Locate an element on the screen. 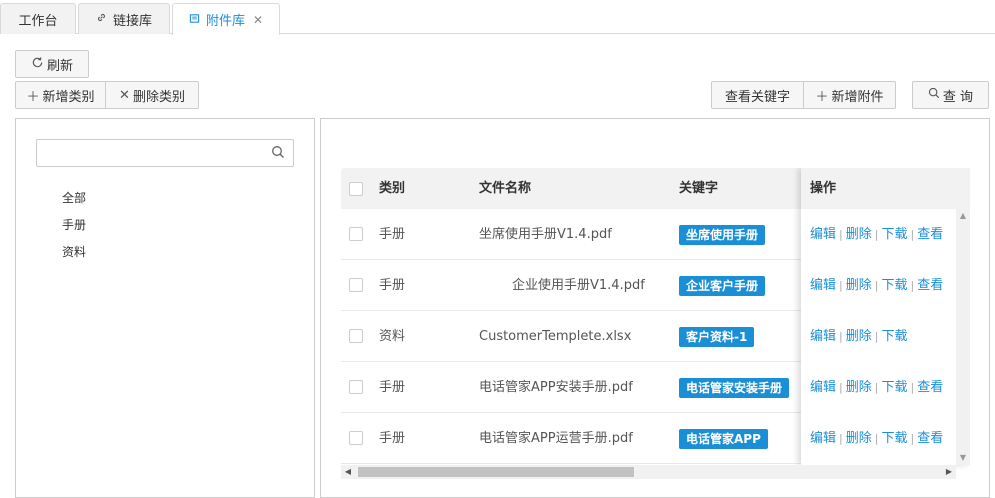 This screenshot has height=498, width=995. view-keyword-button: 查看关键字 is located at coordinates (757, 95).